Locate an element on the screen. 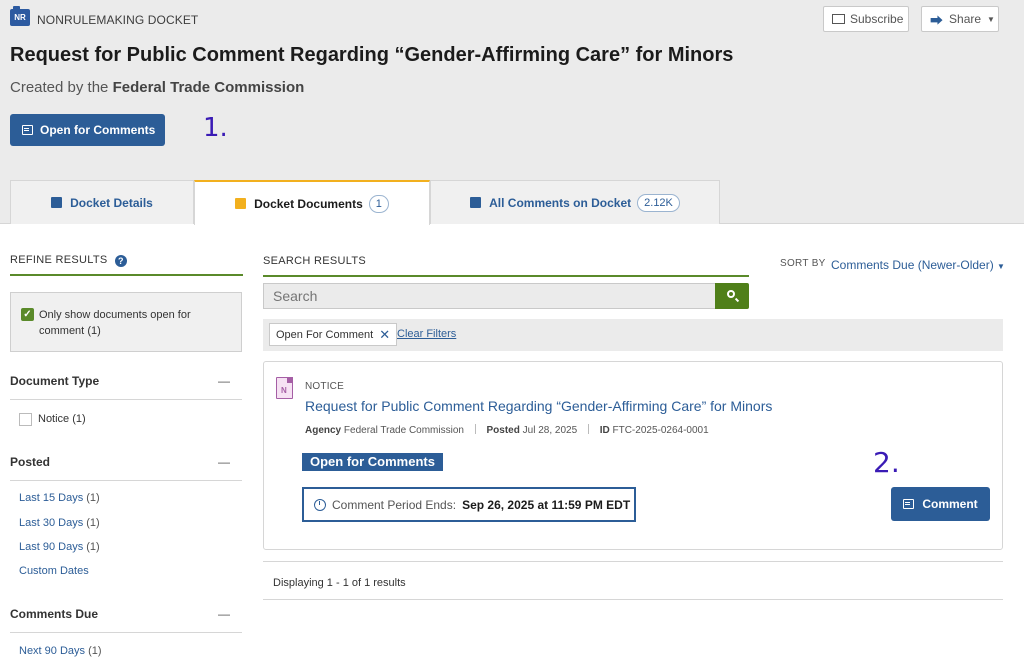  tab-all-comments: All Comments on Docket 2.12K is located at coordinates (575, 202).